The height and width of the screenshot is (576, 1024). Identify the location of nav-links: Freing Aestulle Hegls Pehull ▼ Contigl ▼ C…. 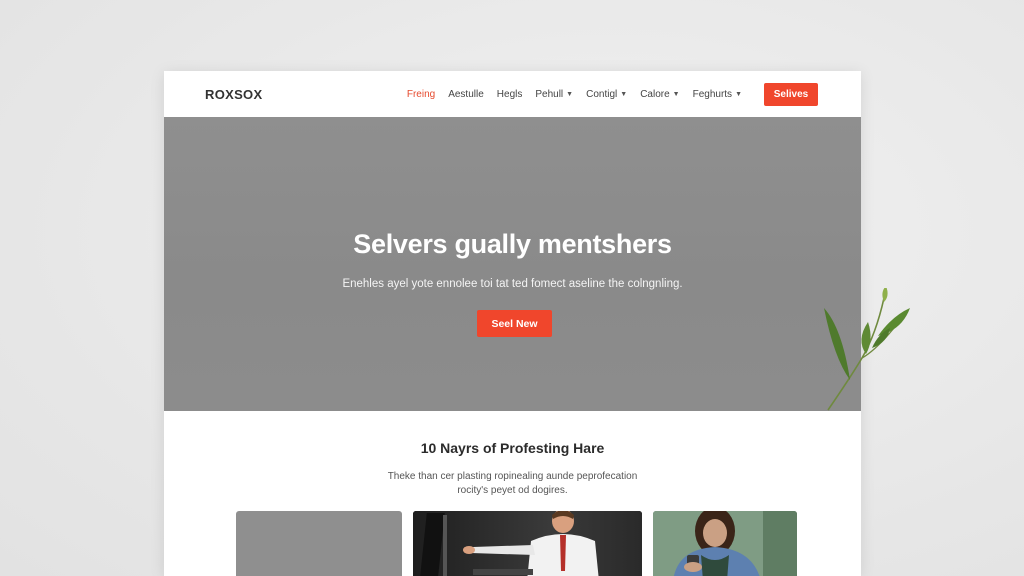
(606, 94).